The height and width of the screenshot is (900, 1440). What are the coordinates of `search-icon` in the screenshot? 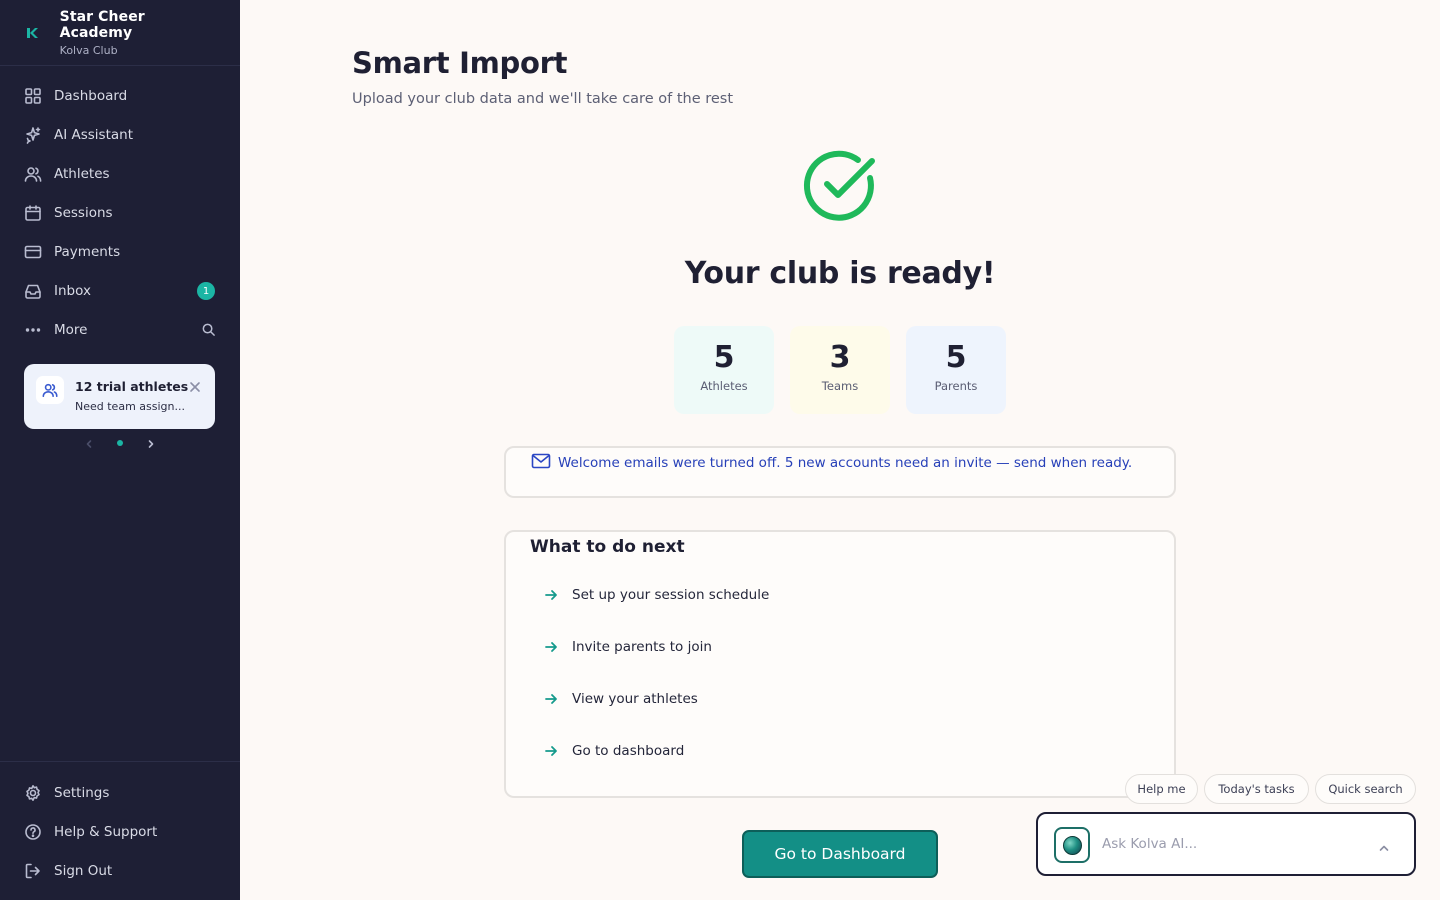 It's located at (208, 329).